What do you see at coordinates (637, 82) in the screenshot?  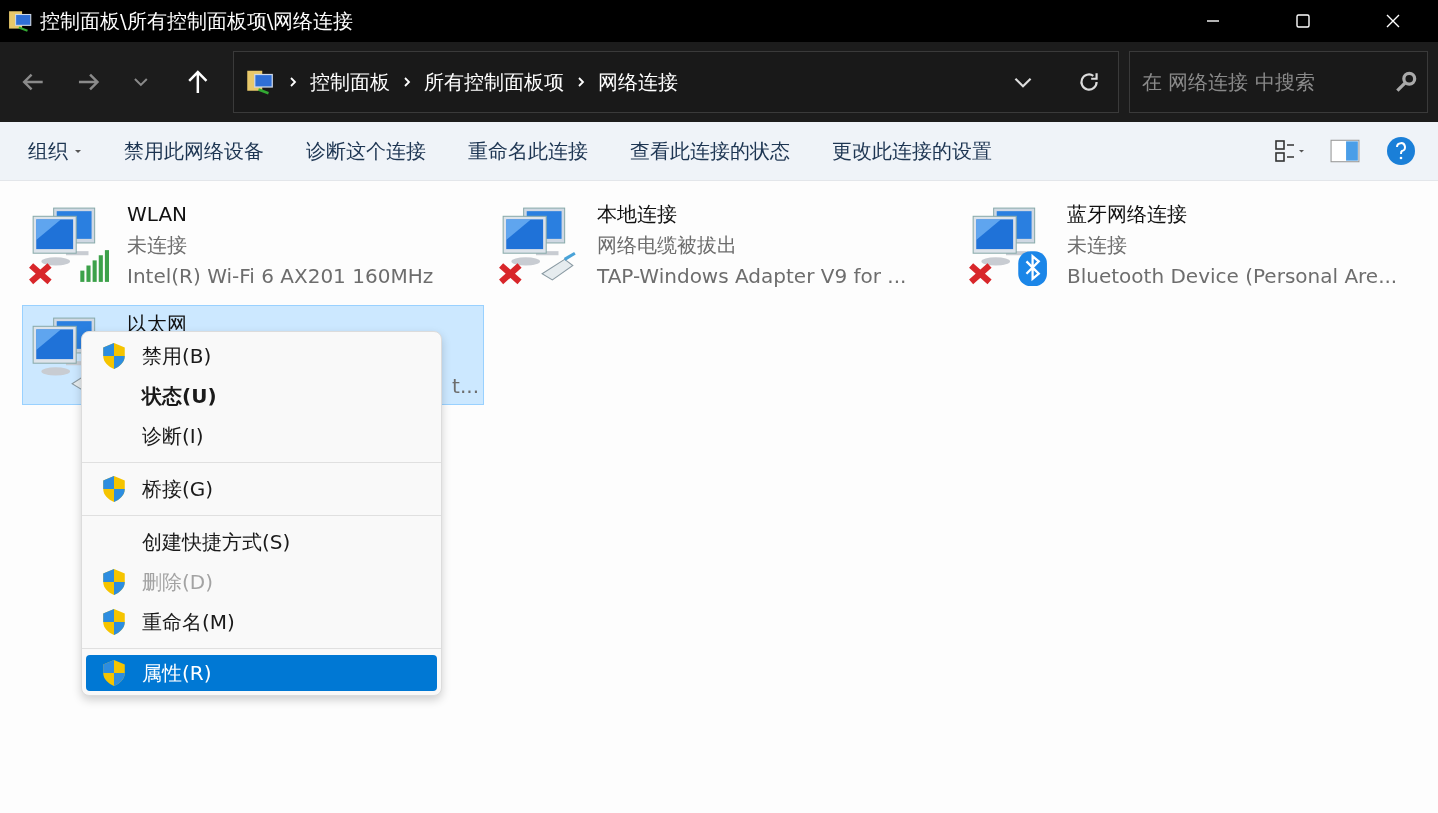 I see `breadcrumb: 网络连接` at bounding box center [637, 82].